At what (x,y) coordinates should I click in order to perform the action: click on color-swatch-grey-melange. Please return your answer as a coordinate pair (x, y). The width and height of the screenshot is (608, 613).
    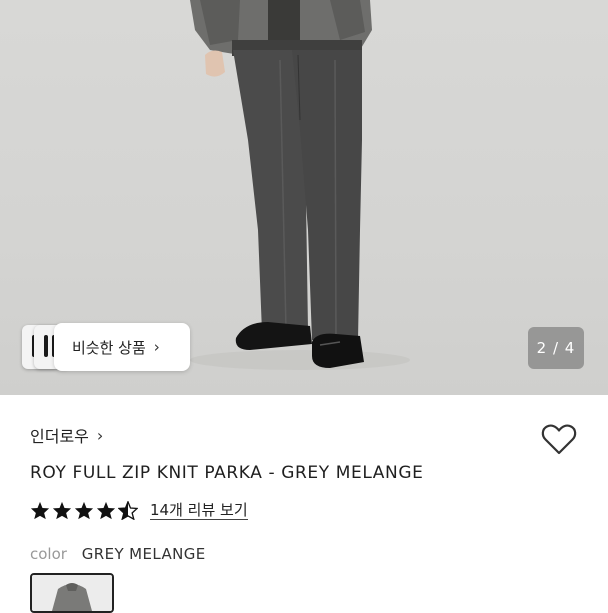
    Looking at the image, I should click on (72, 593).